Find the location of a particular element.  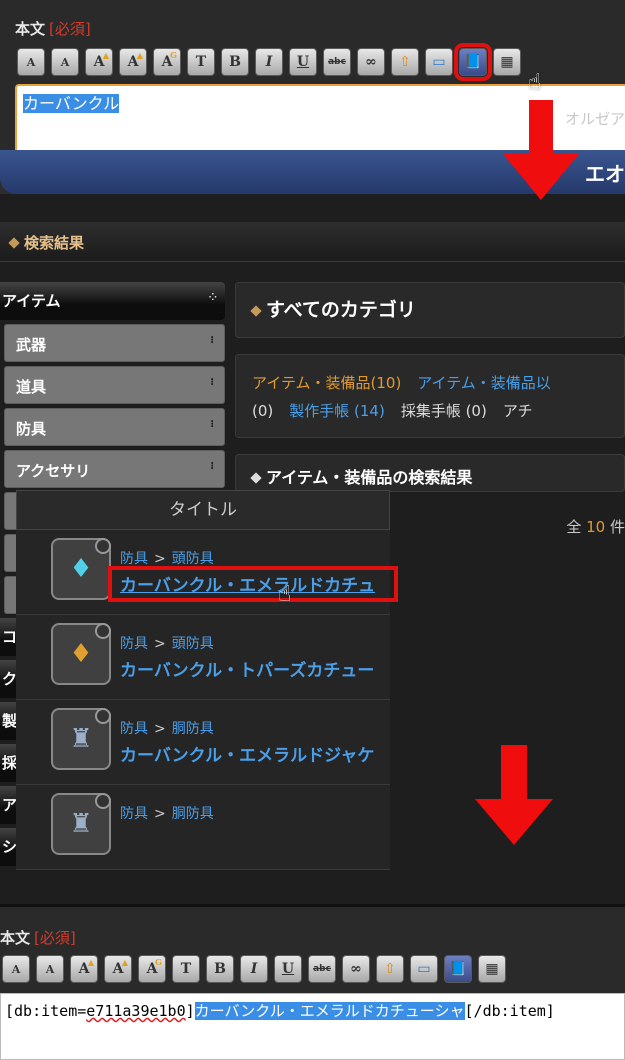

highlight-box is located at coordinates (253, 584).